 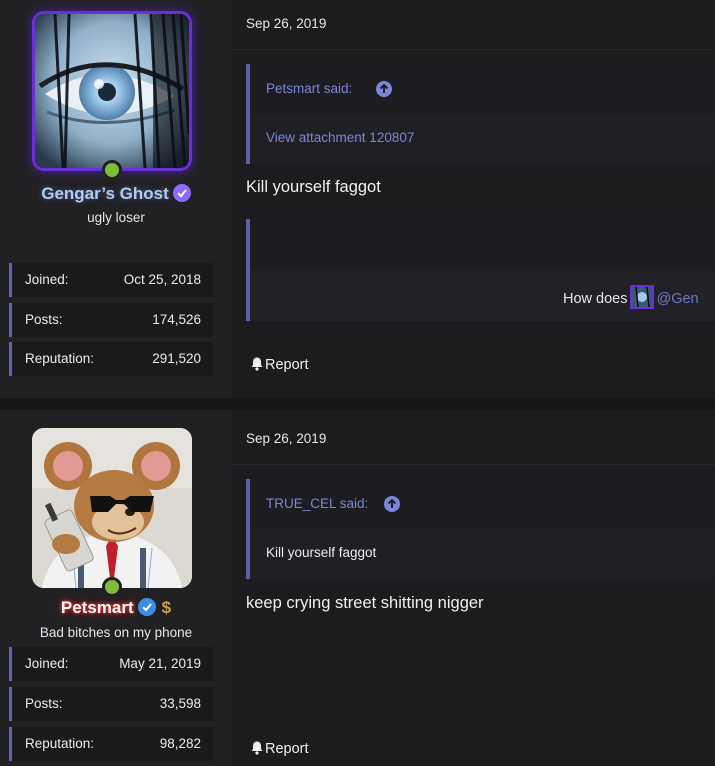 I want to click on user-title: ugly loser, so click(x=116, y=217).